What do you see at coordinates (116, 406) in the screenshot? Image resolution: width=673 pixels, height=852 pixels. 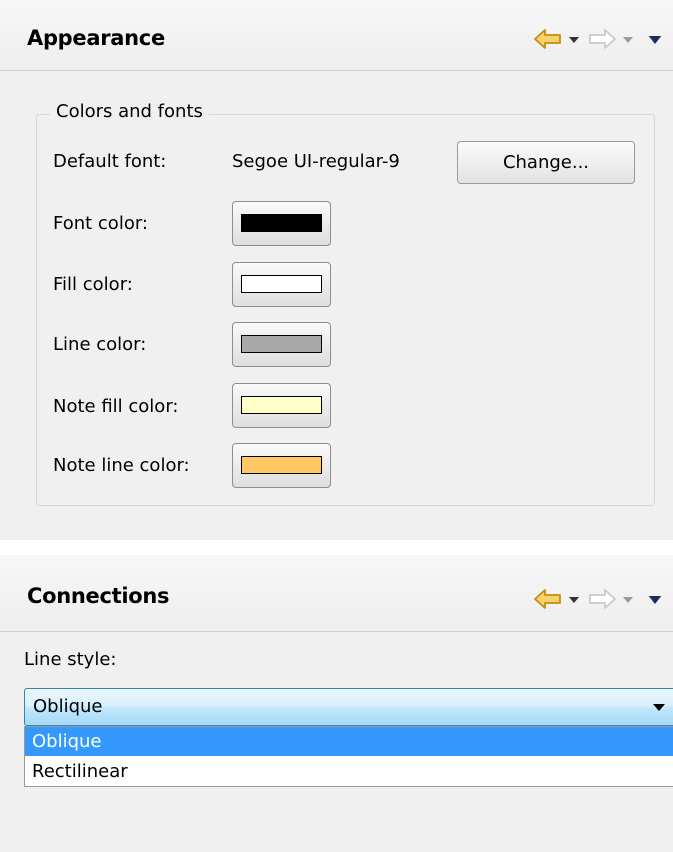 I see `note-fill-color-label: Note fill color:` at bounding box center [116, 406].